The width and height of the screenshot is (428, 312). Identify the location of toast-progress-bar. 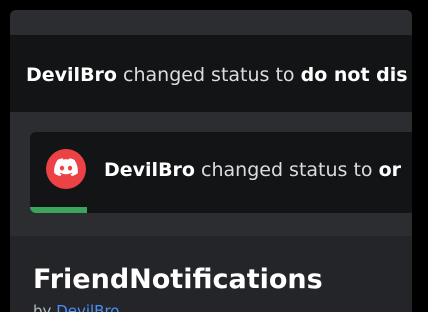
(59, 210).